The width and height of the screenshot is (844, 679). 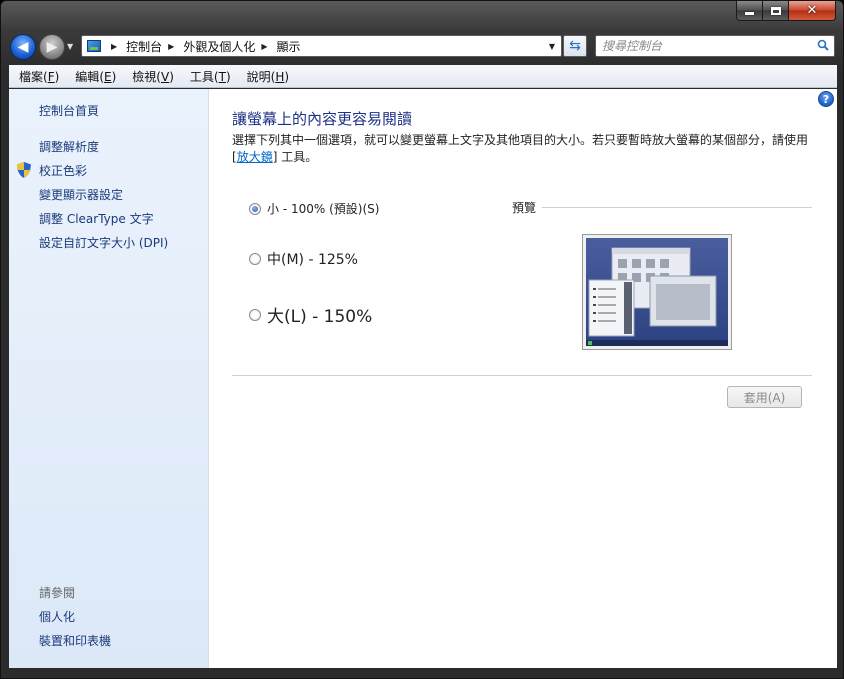 What do you see at coordinates (75, 640) in the screenshot?
I see `sidebar-link-devices-printers: 裝置和印表機` at bounding box center [75, 640].